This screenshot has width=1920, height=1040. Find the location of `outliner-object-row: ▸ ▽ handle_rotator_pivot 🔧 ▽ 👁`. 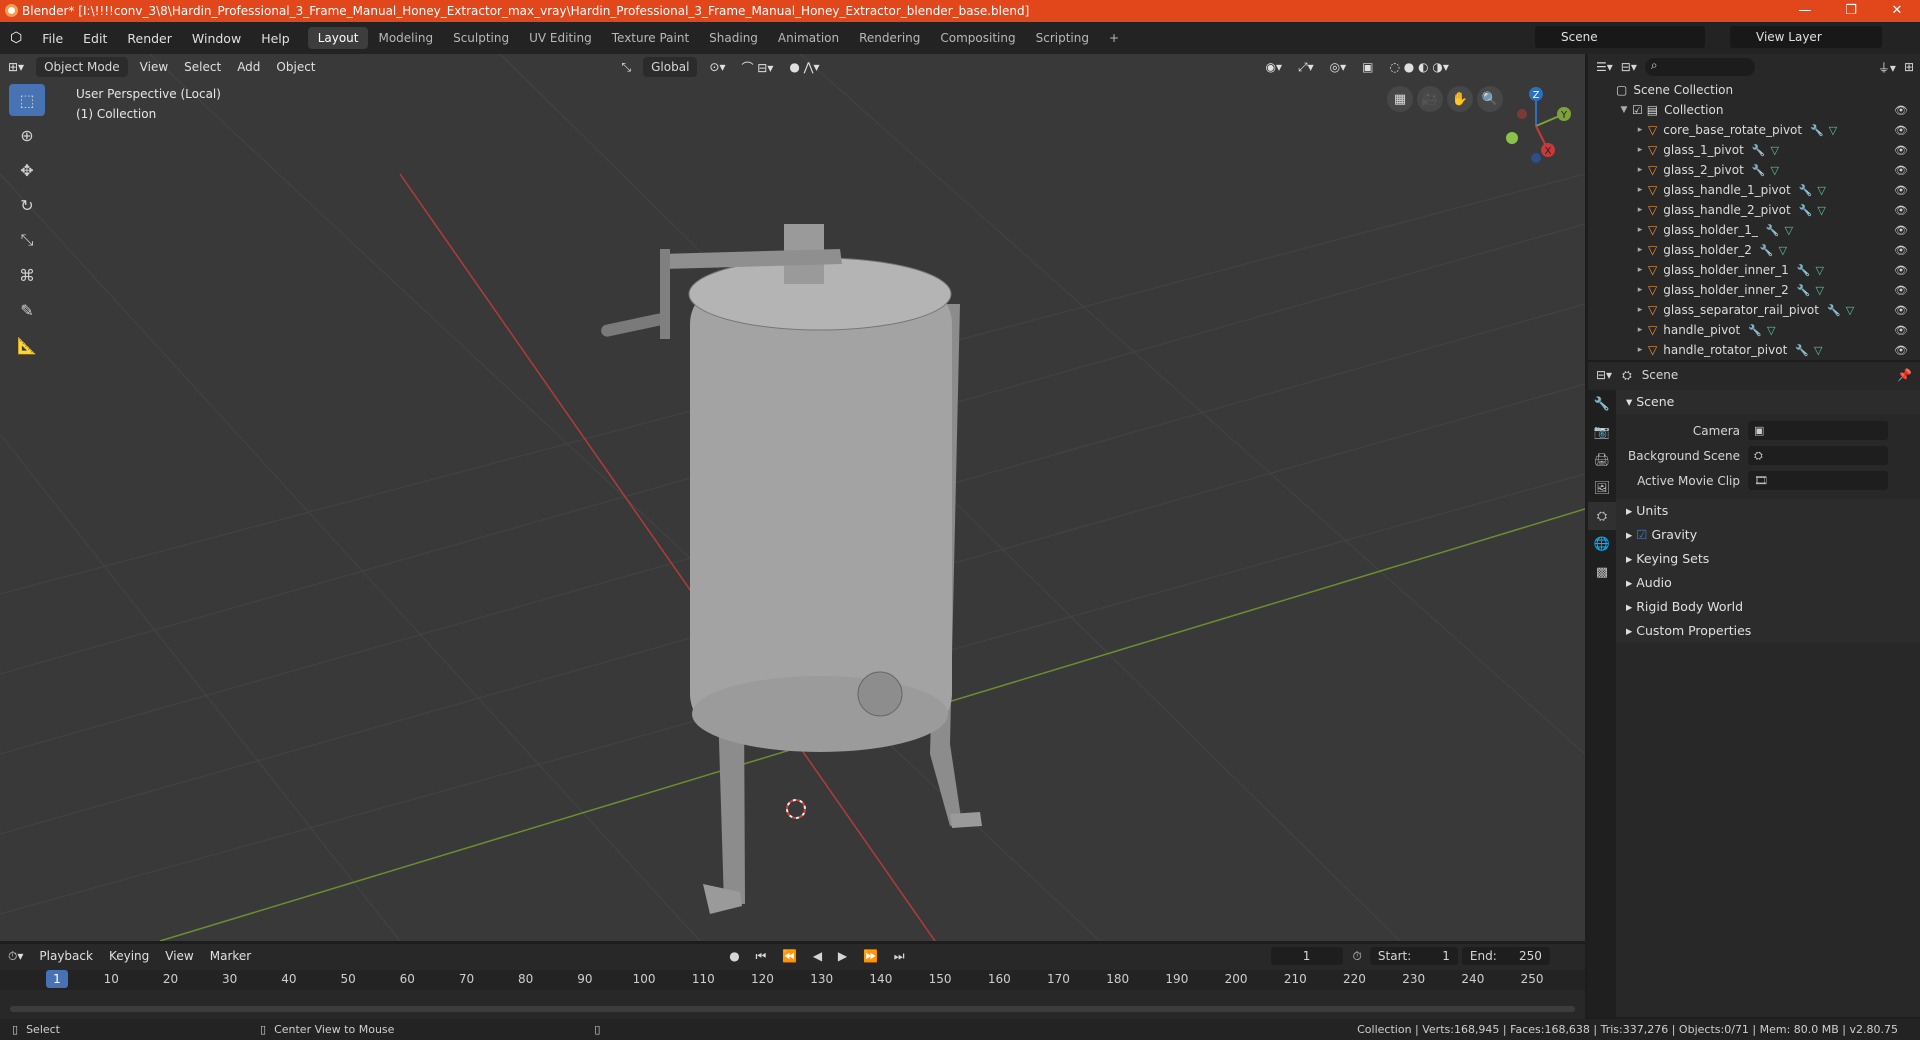

outliner-object-row: ▸ ▽ handle_rotator_pivot 🔧 ▽ 👁 is located at coordinates (1754, 350).